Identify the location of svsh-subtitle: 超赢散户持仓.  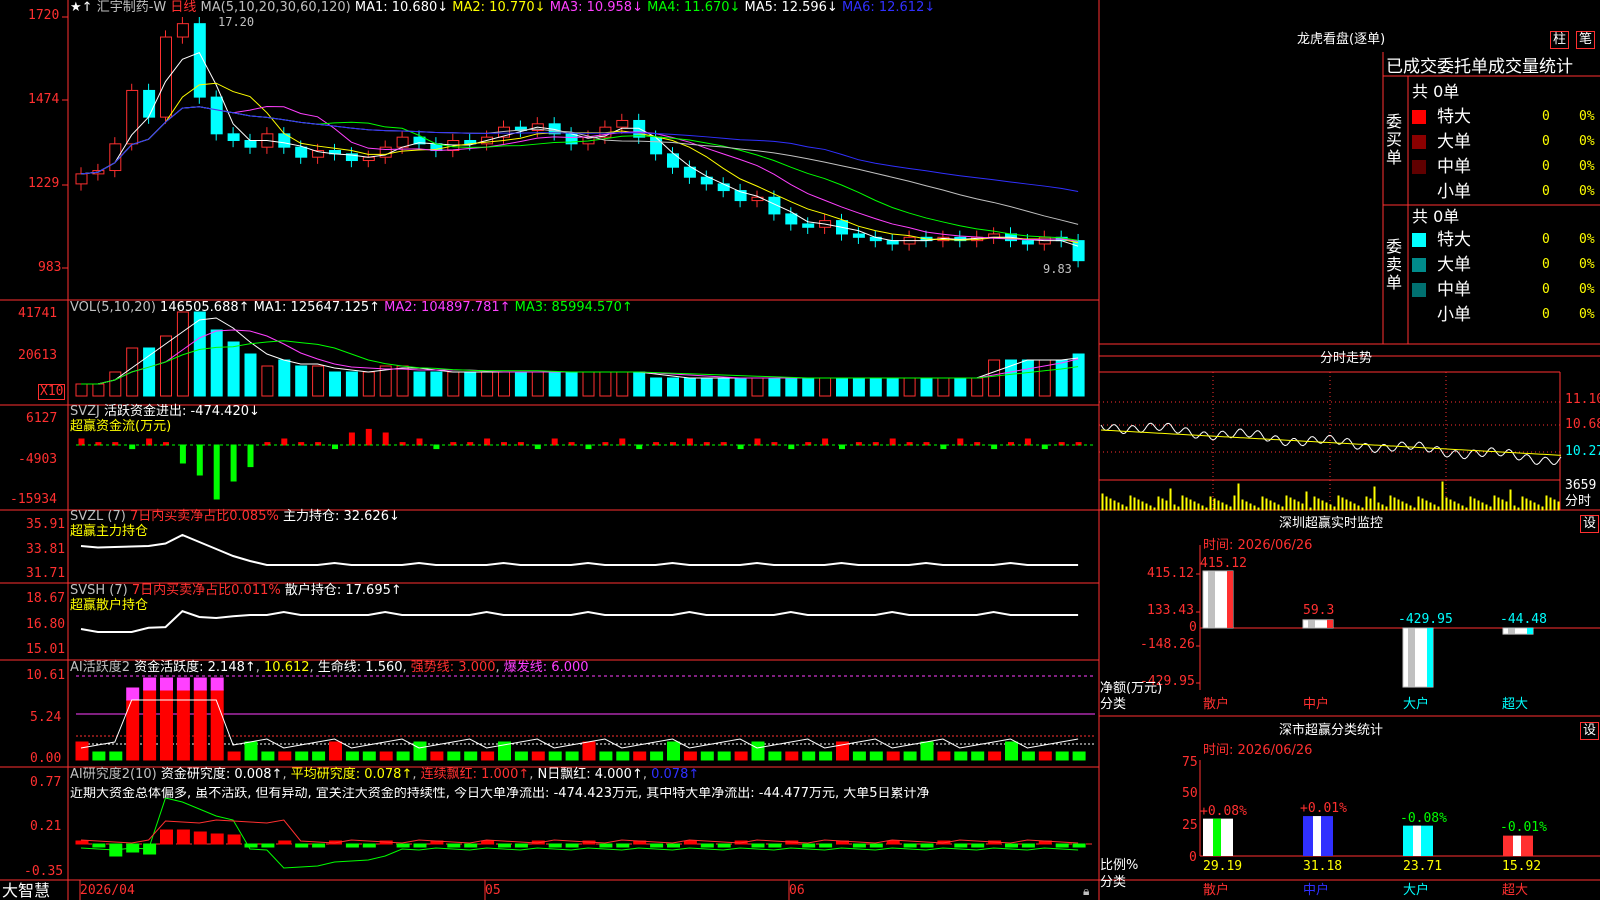
(109, 605).